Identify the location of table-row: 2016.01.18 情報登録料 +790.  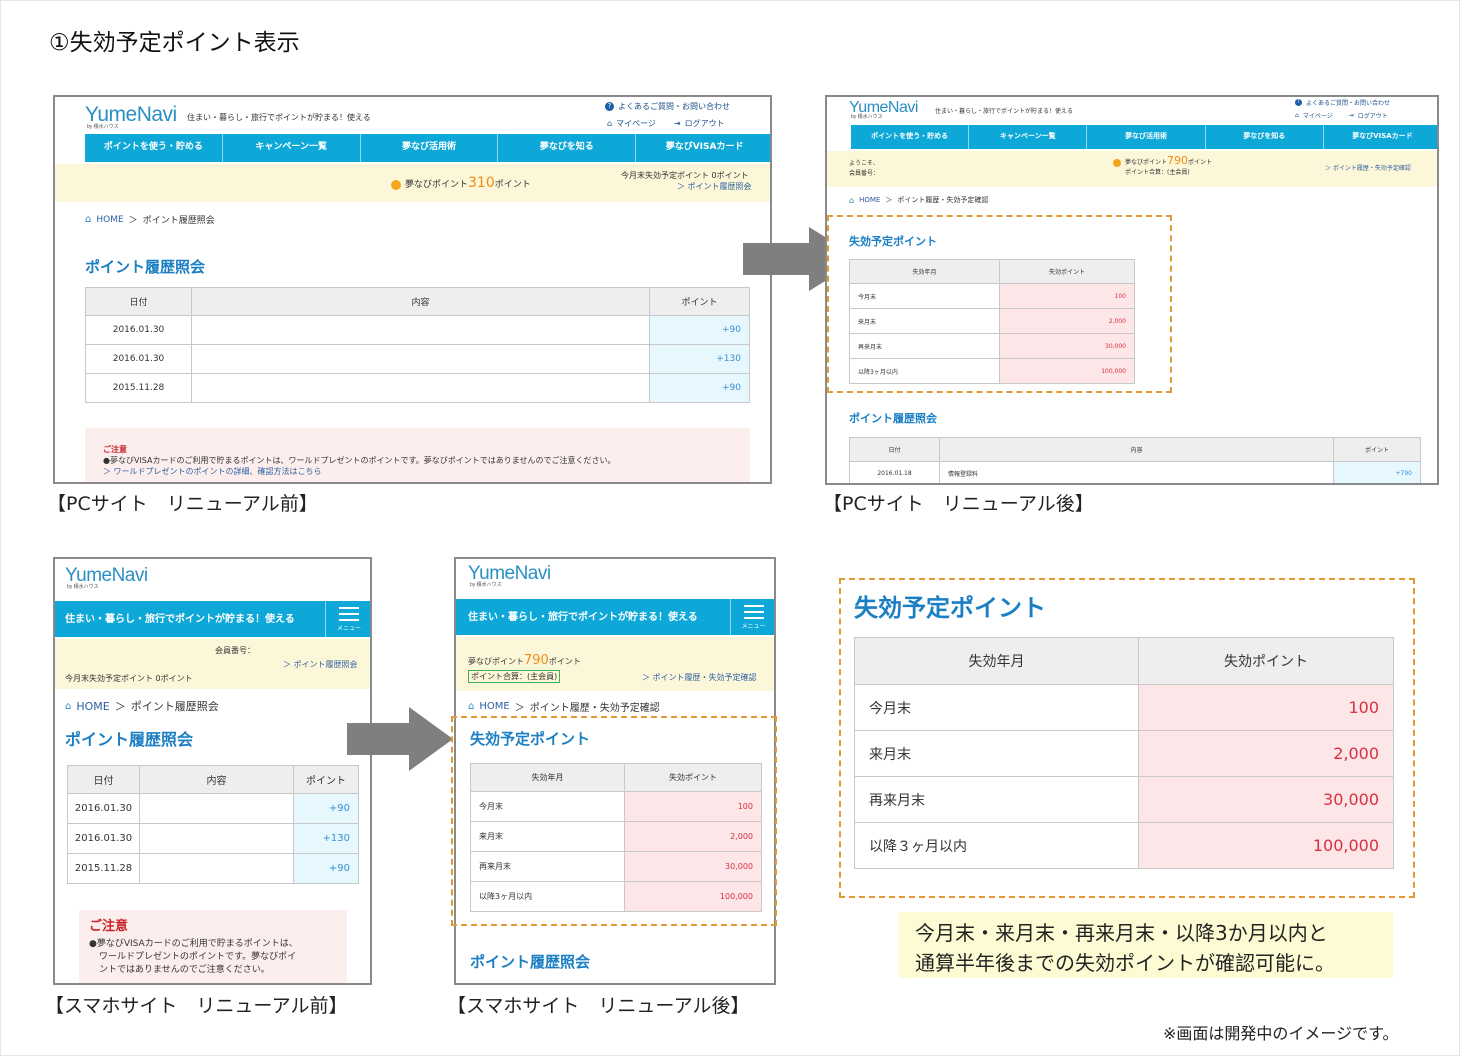
(1135, 472).